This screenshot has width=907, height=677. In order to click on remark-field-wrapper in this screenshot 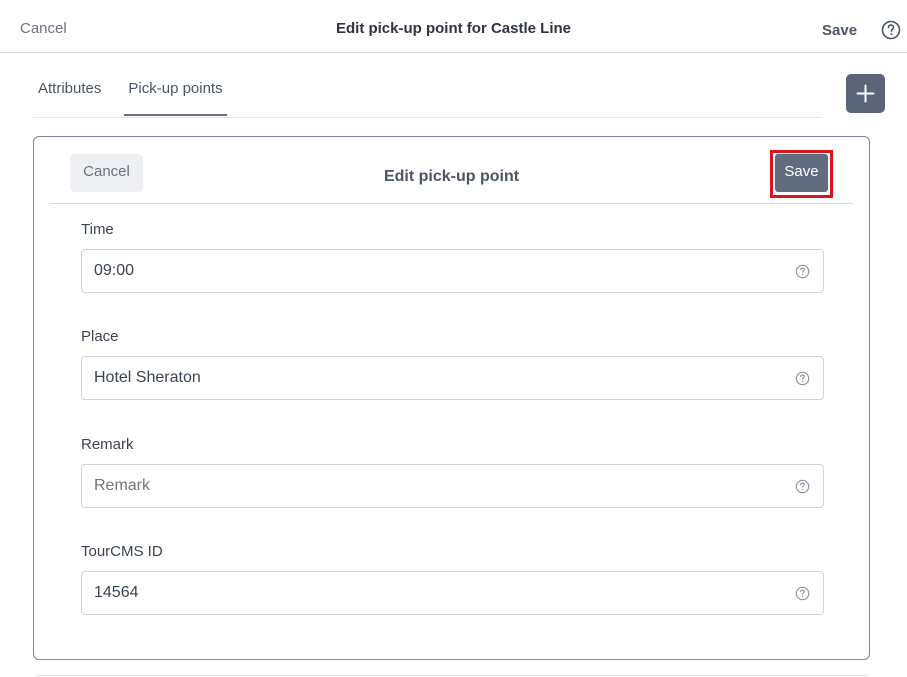, I will do `click(452, 486)`.